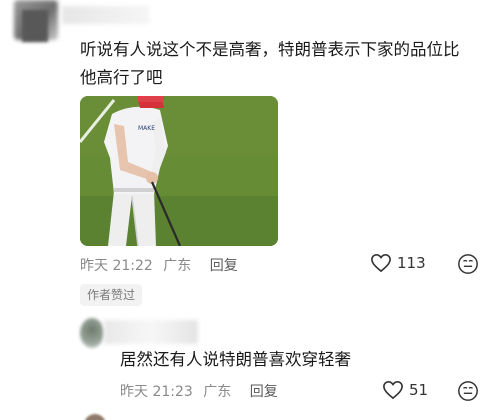  What do you see at coordinates (264, 392) in the screenshot?
I see `reply-reply-button: 回复` at bounding box center [264, 392].